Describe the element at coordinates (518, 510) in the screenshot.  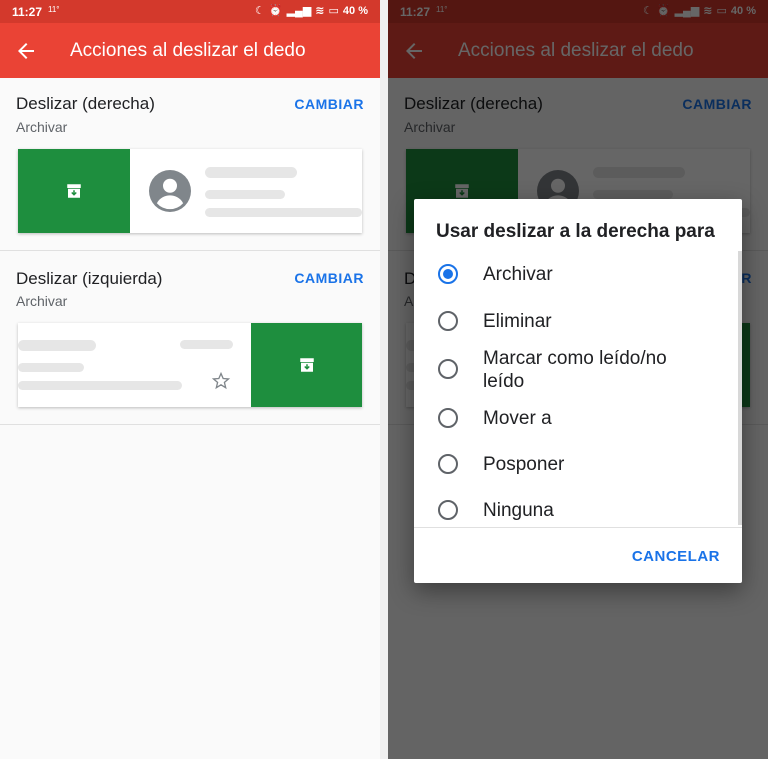
I see `option-label: Ninguna` at that location.